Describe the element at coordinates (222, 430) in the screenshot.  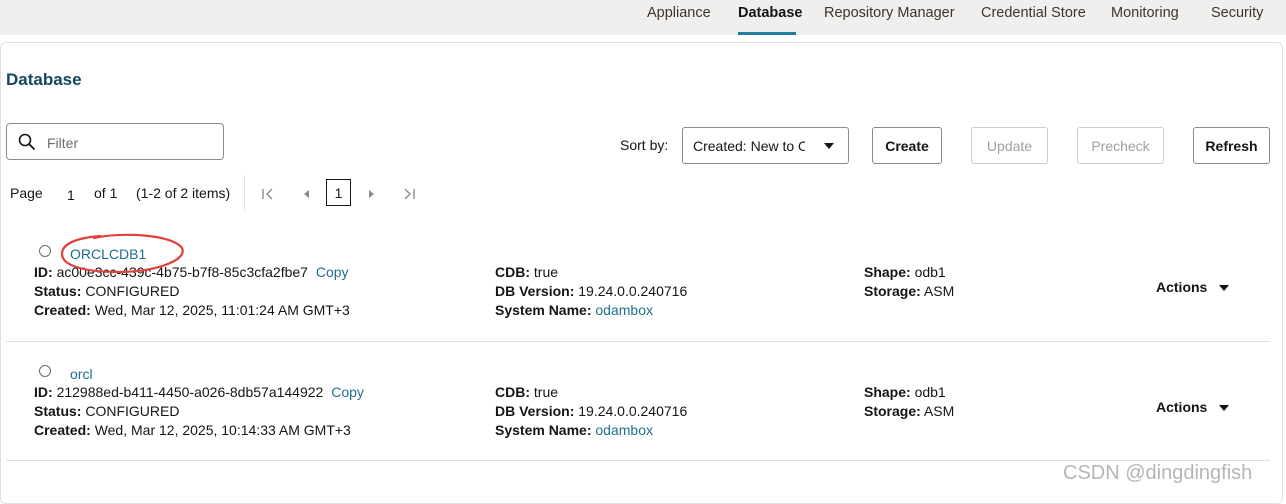
I see `created-value: Wed, Mar 12, 2025, 10:14:33 AM GMT+3` at that location.